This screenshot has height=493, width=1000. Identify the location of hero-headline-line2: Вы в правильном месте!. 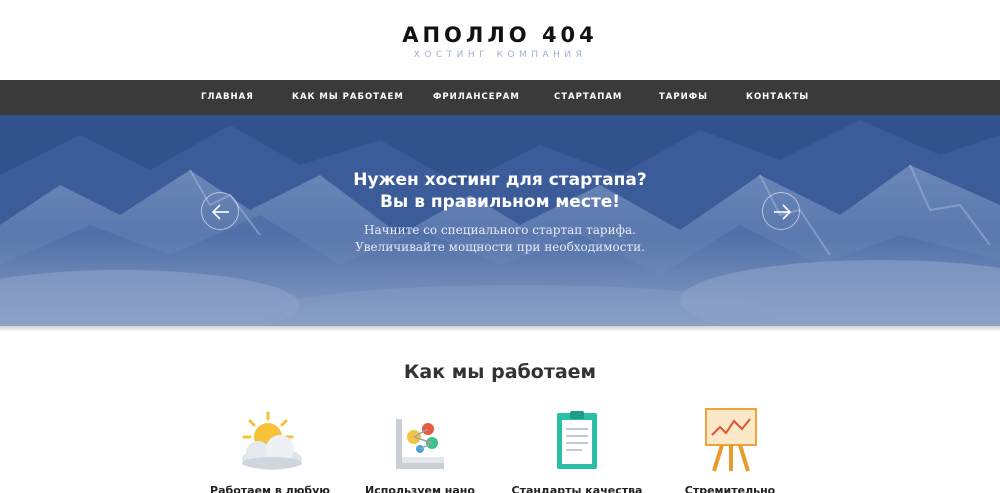
(500, 202).